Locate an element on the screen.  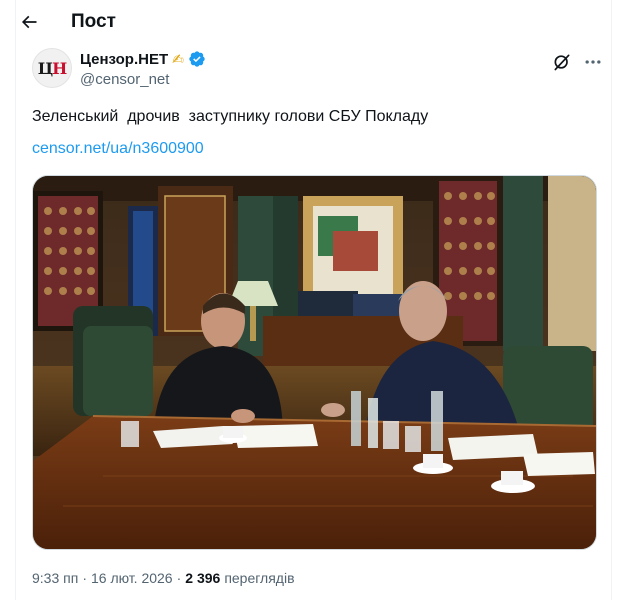
post-author: ЦН Цензор.НЕТ ✍ @censor_net is located at coordinates (317, 72).